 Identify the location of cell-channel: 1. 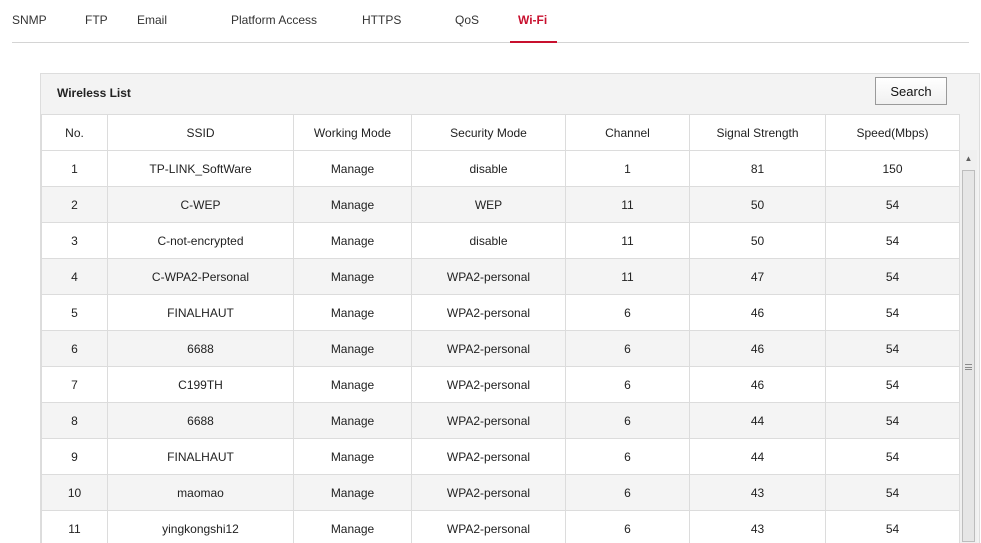
(627, 168).